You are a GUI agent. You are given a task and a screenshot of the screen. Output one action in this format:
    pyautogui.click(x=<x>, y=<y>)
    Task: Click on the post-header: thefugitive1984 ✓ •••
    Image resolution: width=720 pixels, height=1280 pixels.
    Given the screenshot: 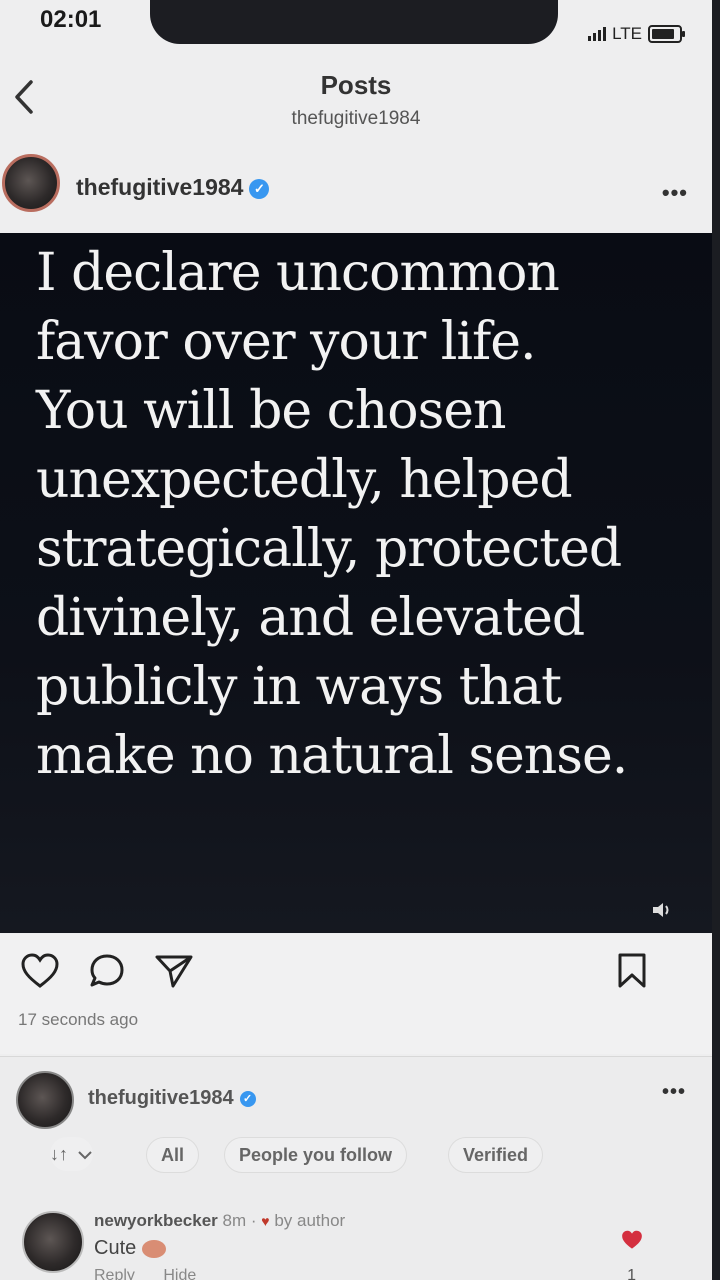 What is the action you would take?
    pyautogui.click(x=356, y=191)
    